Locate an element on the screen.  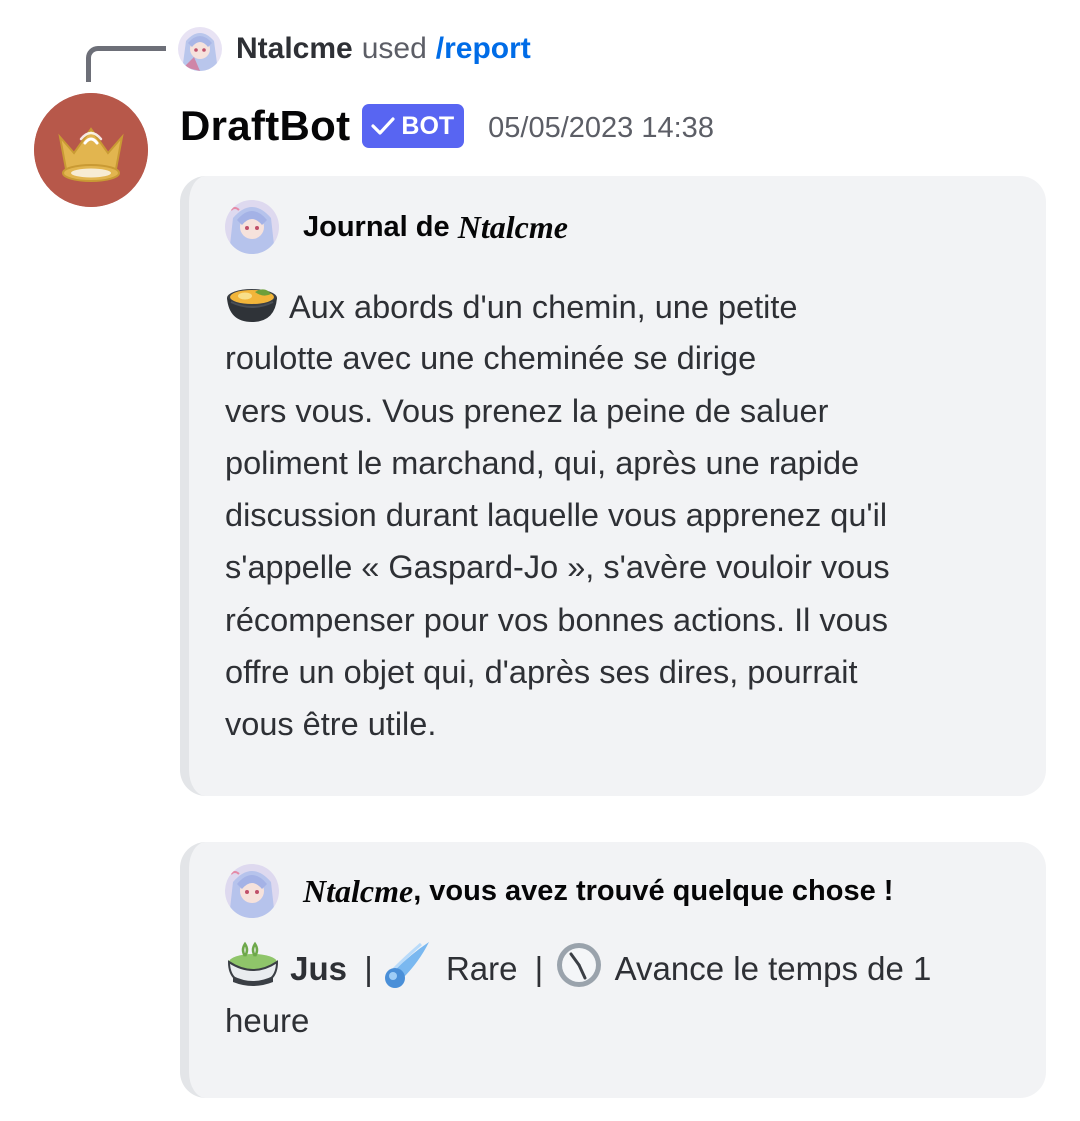
bot-avatar is located at coordinates (91, 150).